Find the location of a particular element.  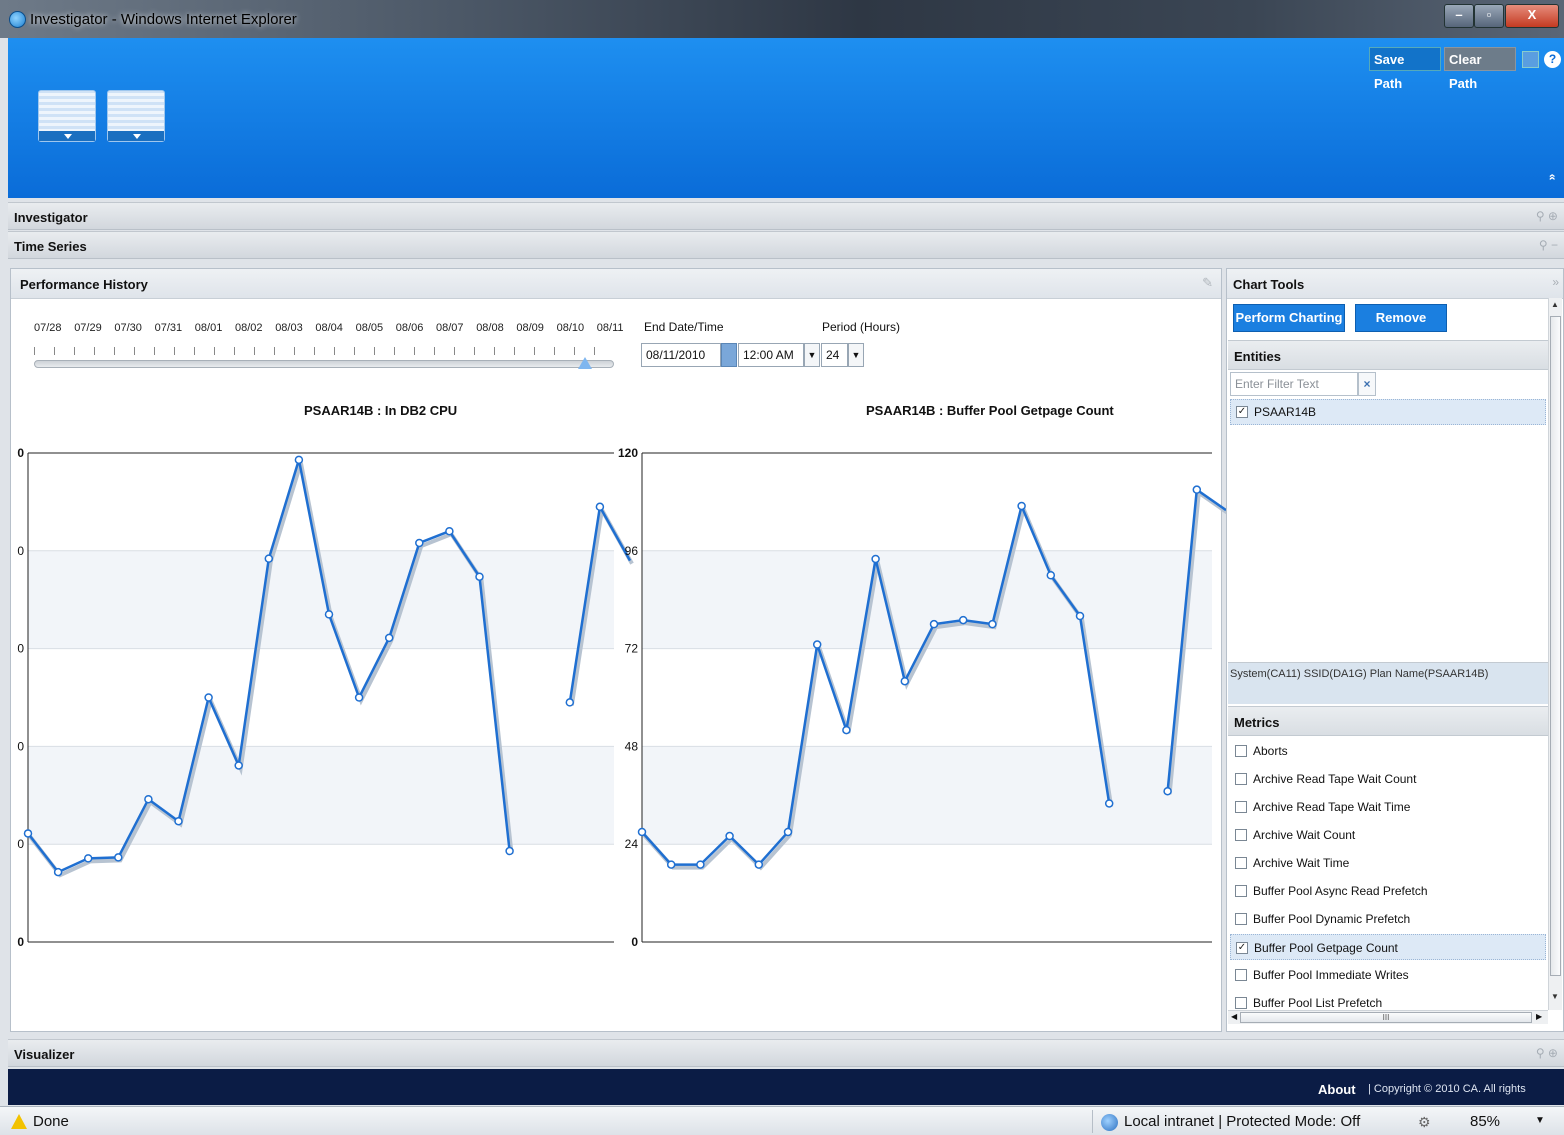

scroll-thumb is located at coordinates (1555, 646).